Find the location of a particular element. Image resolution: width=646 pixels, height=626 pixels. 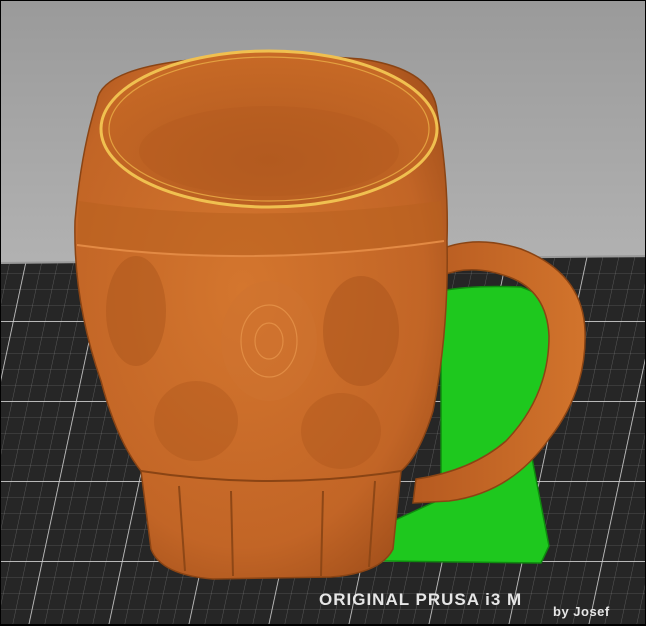

bed-brand-label: ORIGINAL PRUSA i3 M is located at coordinates (421, 599).